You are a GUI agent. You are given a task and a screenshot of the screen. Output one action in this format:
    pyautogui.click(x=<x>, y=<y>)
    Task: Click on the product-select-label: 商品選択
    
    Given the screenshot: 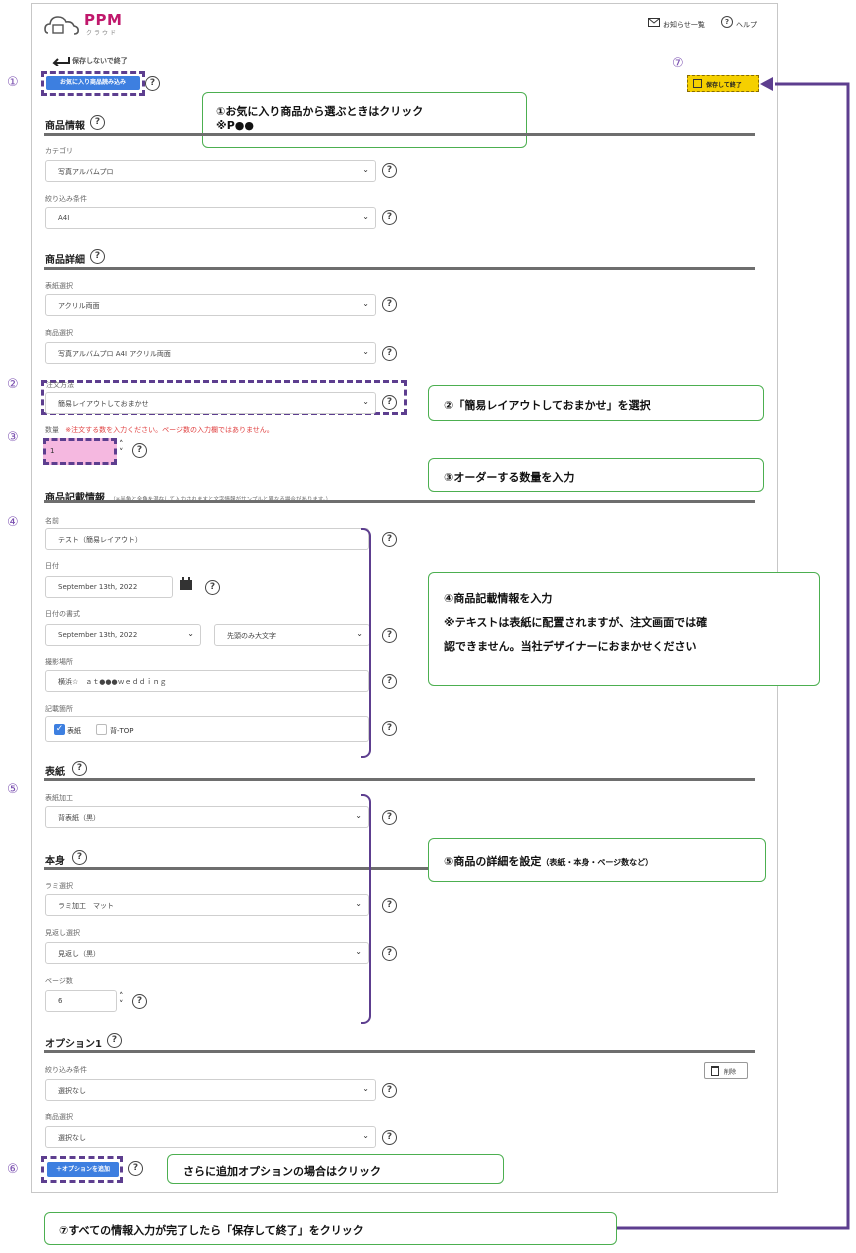 What is the action you would take?
    pyautogui.click(x=59, y=333)
    